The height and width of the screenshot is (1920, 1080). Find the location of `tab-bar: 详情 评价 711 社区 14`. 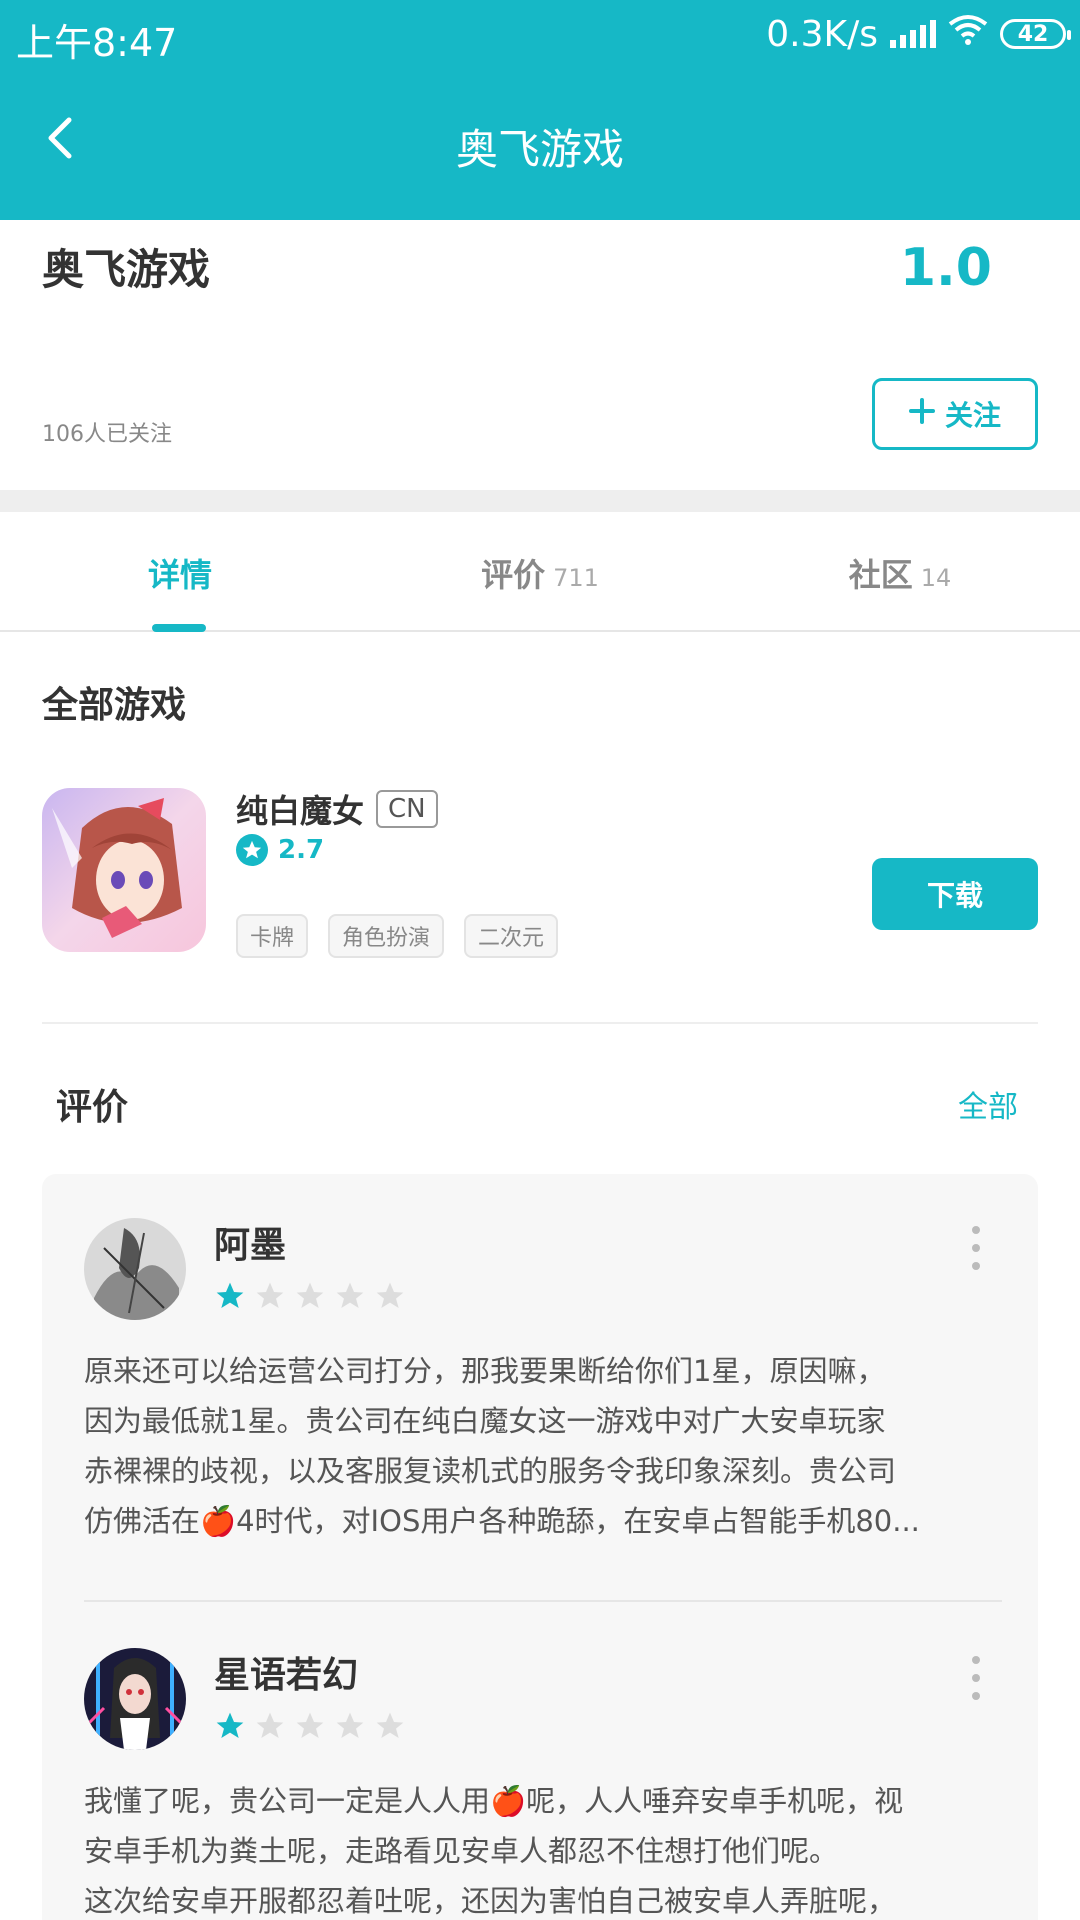

tab-bar: 详情 评价 711 社区 14 is located at coordinates (540, 572).